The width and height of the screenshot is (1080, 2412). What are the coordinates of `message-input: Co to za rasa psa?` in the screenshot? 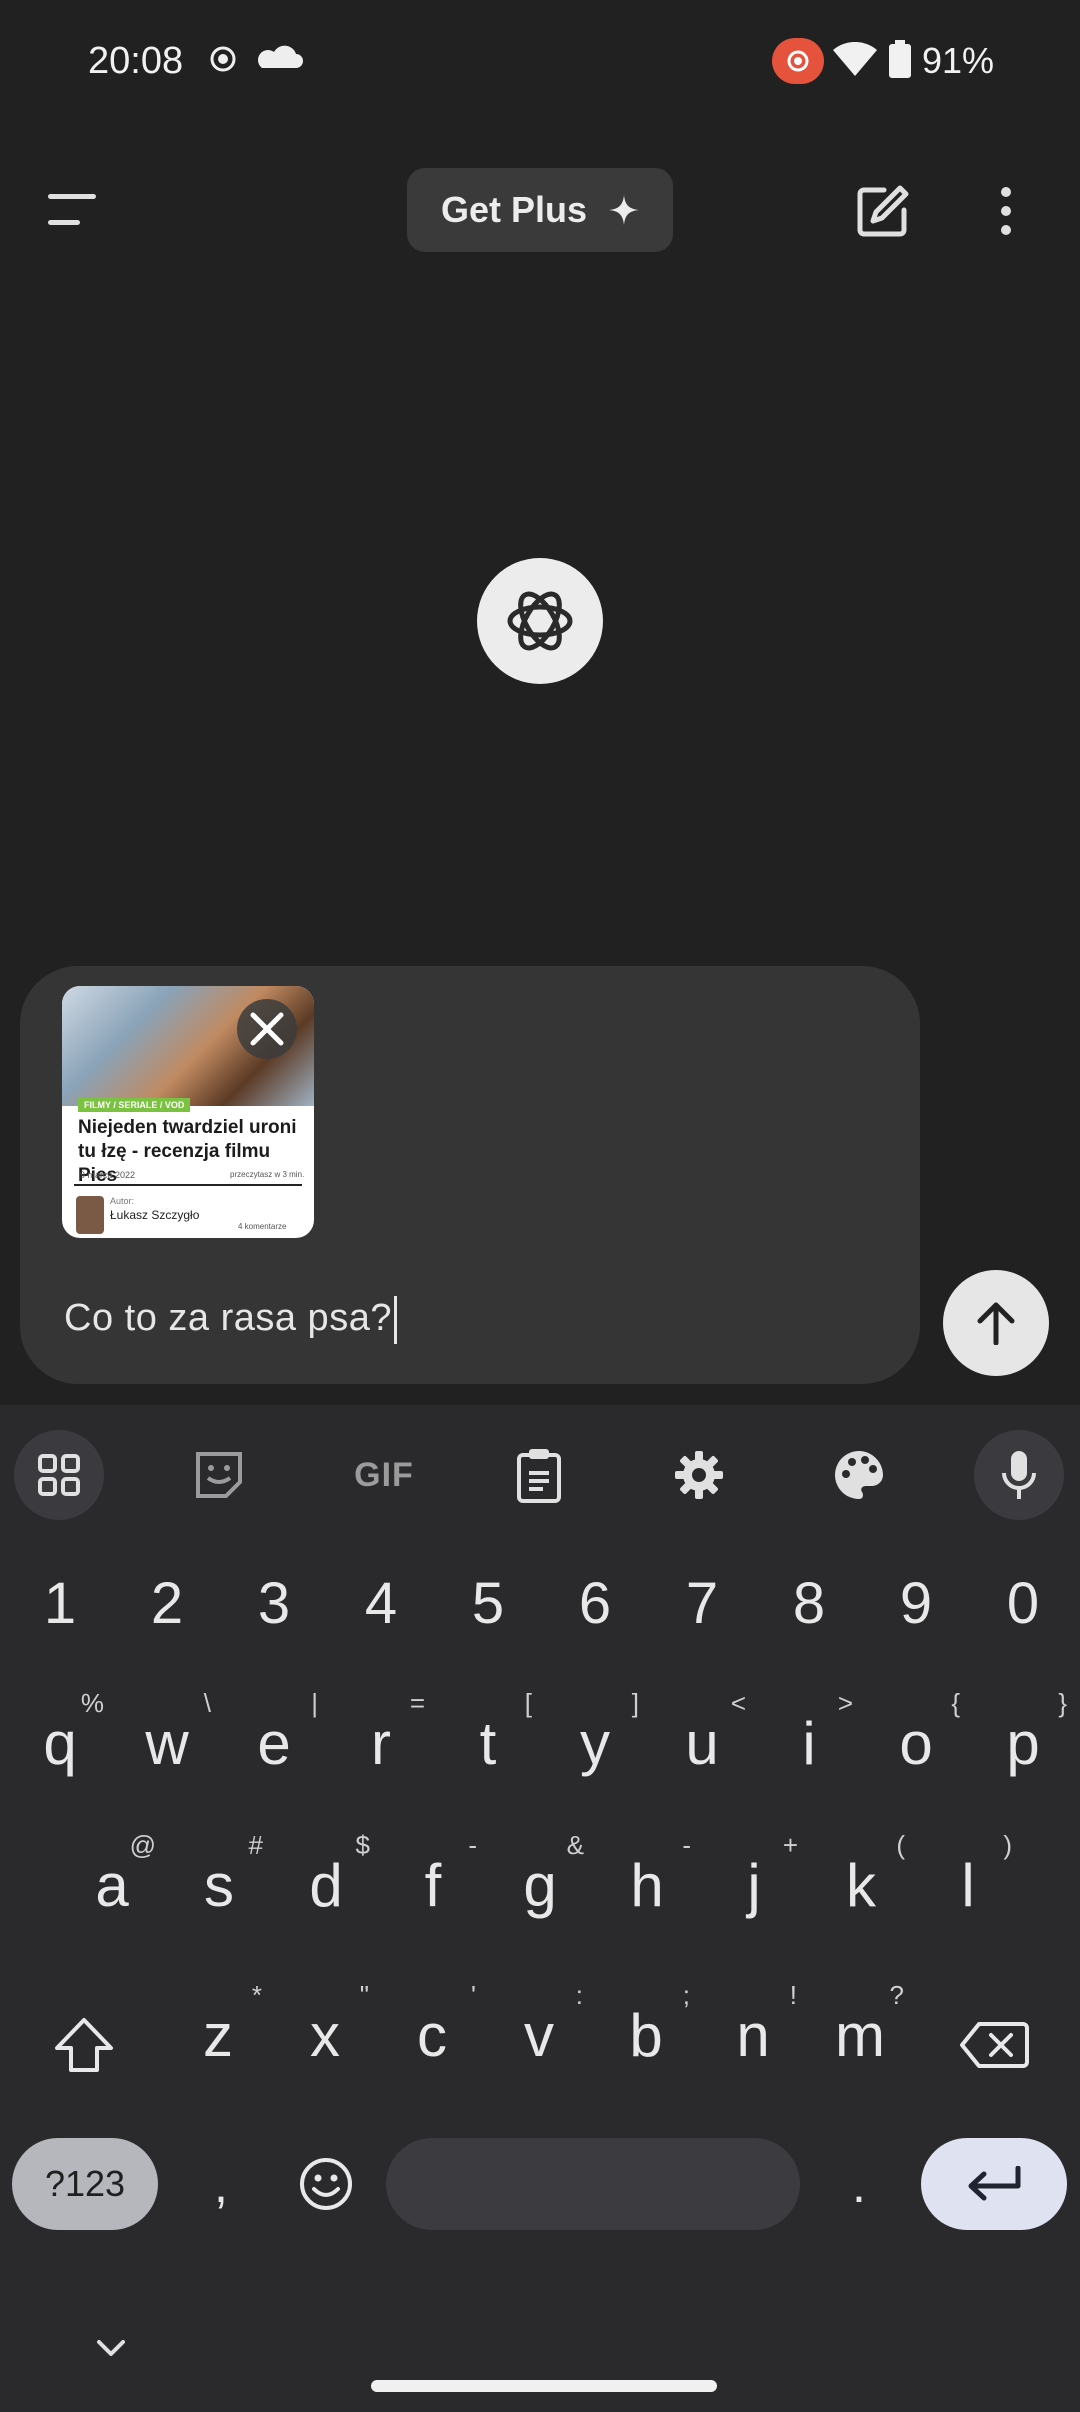 It's located at (230, 1320).